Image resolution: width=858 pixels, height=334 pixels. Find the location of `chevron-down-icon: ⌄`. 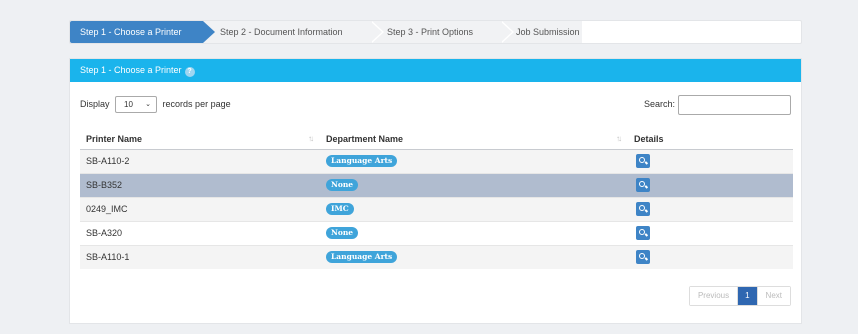

chevron-down-icon: ⌄ is located at coordinates (148, 105).